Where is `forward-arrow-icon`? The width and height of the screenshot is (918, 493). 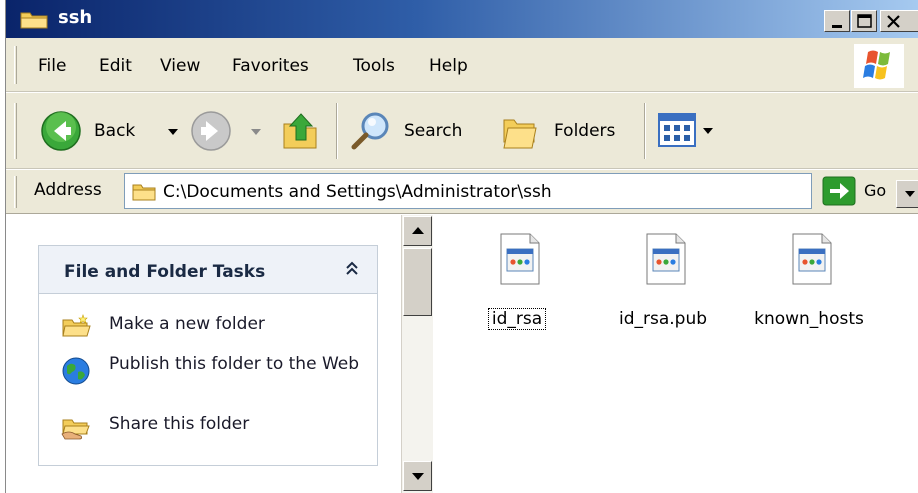
forward-arrow-icon is located at coordinates (211, 131).